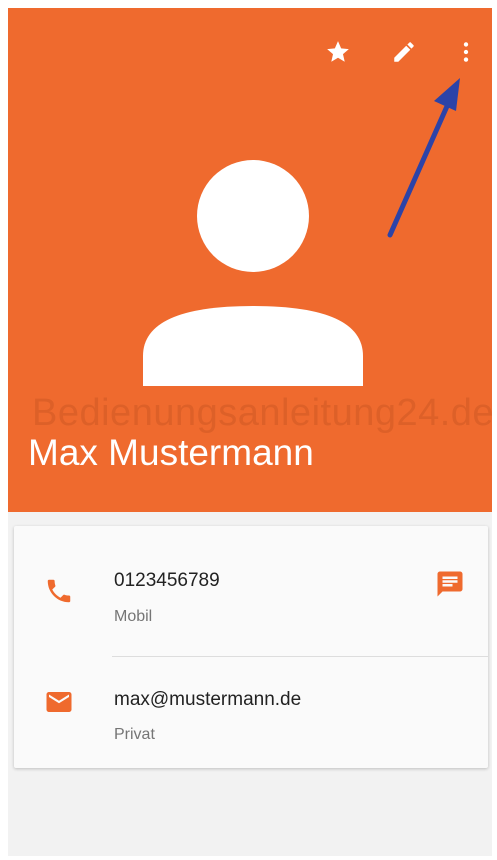 The width and height of the screenshot is (497, 860). I want to click on email-row: max@mustermann.de Privat, so click(251, 712).